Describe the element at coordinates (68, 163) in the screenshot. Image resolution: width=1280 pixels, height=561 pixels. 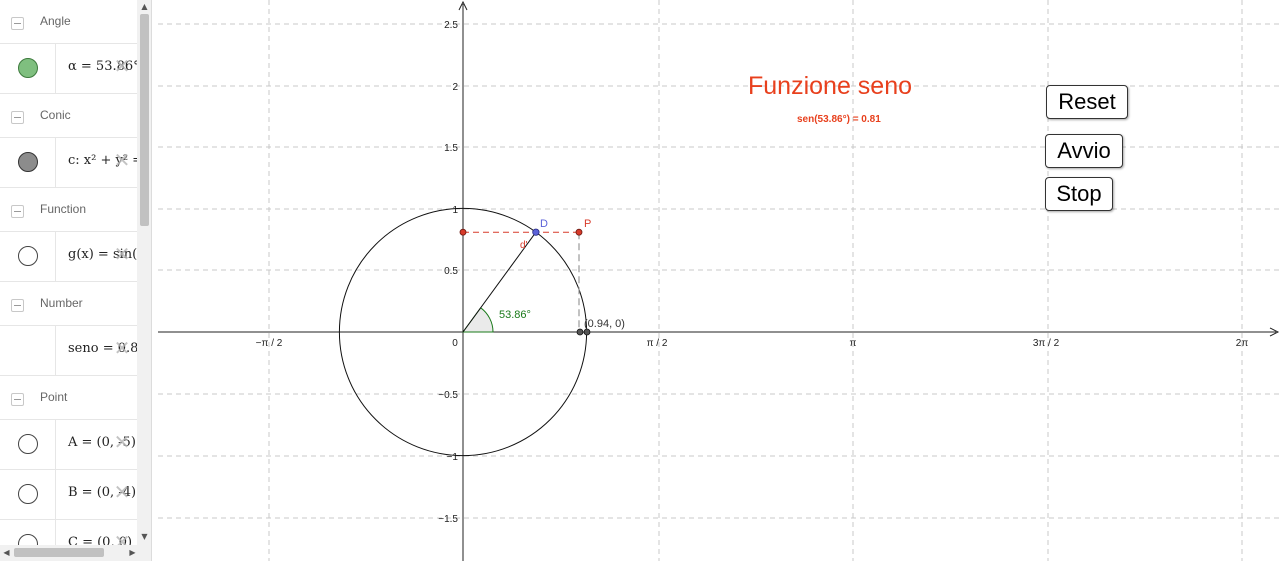
I see `algebra-item-conic-c: c: x² + y² = 1 ✕` at that location.